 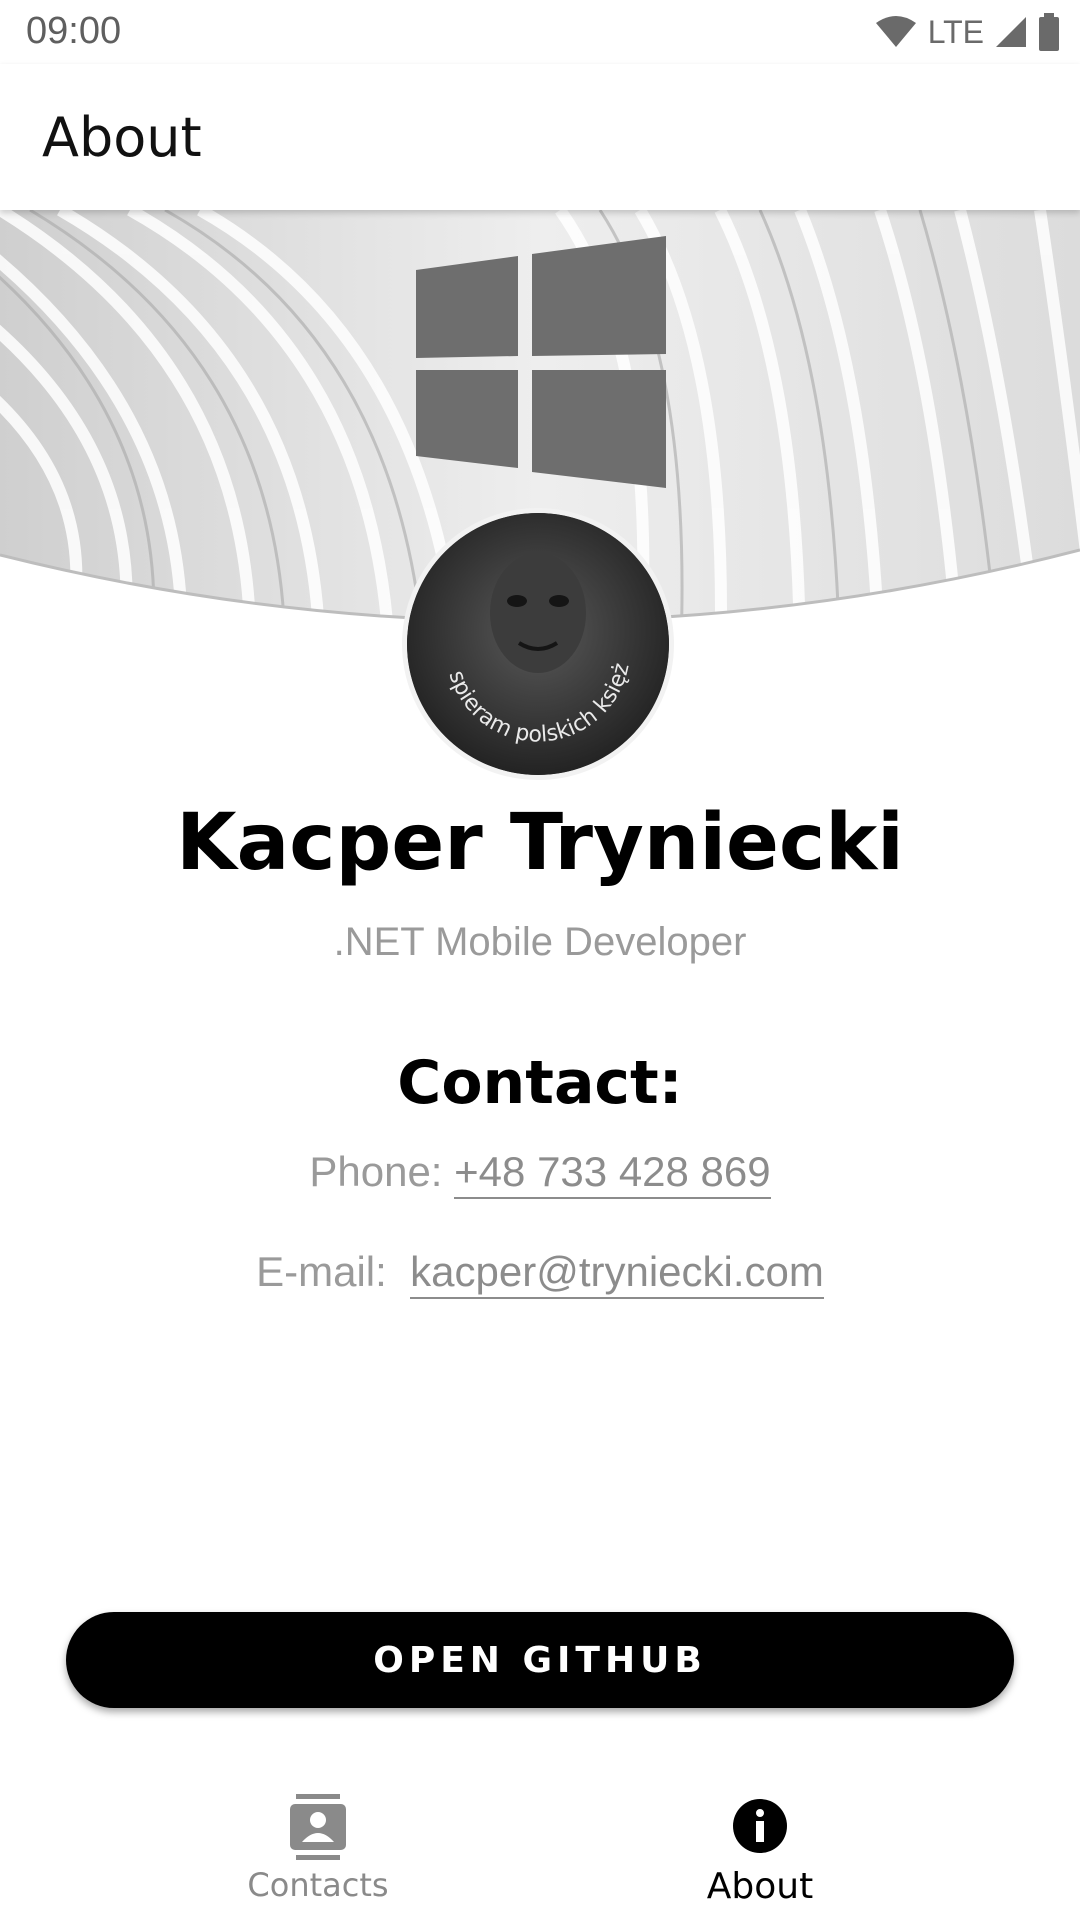 I want to click on contact-heading: Contact:, so click(x=540, y=1083).